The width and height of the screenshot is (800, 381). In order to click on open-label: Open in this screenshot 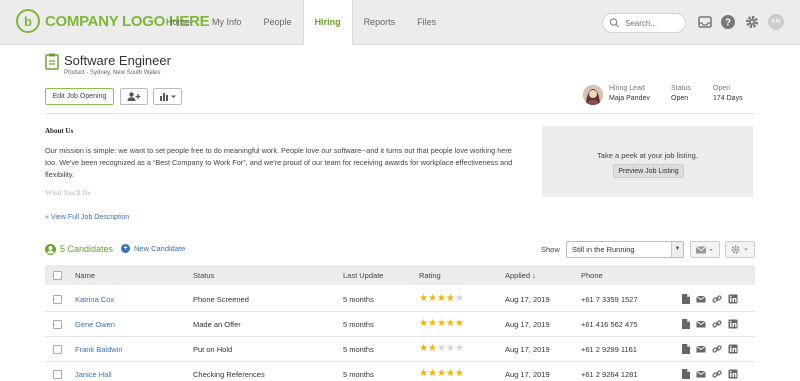, I will do `click(722, 88)`.